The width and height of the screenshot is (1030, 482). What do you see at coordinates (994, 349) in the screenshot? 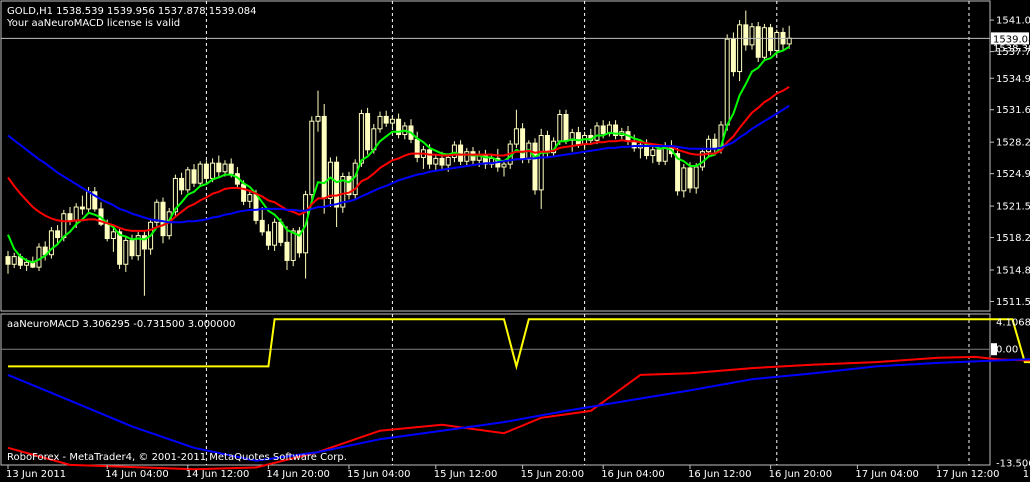
I see `indicator-zero-tag` at bounding box center [994, 349].